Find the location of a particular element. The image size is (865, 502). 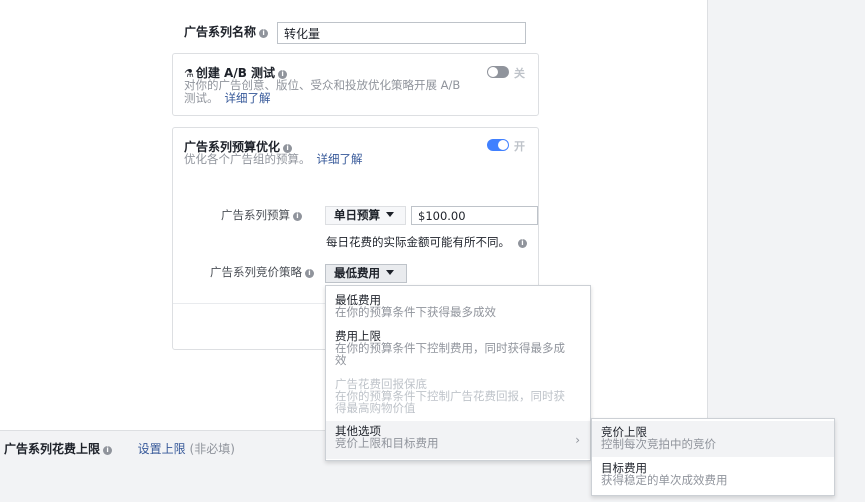

budget-opt-learn-more-link: 详细了解 is located at coordinates (340, 159).